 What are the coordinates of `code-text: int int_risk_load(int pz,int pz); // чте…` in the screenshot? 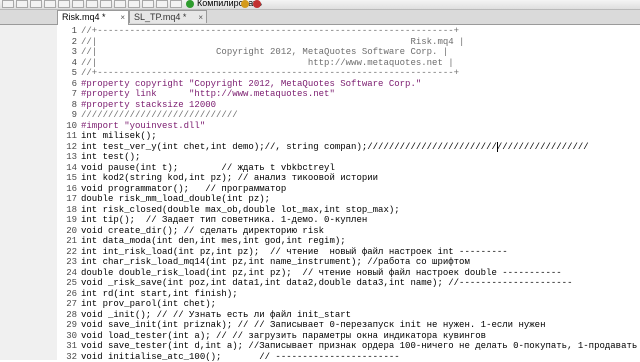 It's located at (294, 251).